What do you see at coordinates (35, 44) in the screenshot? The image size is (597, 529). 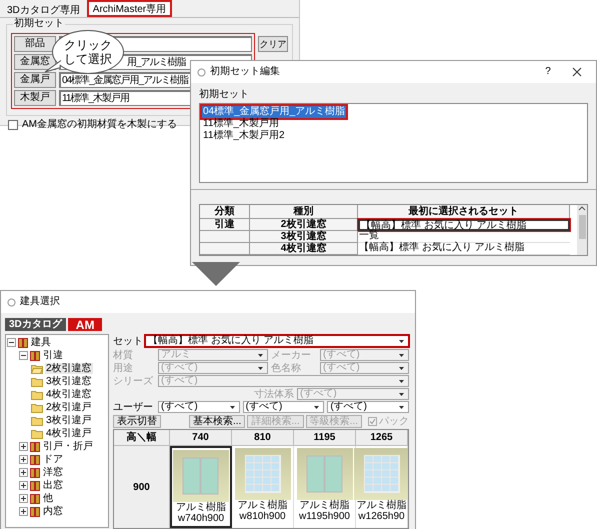 I see `set-button: 部品` at bounding box center [35, 44].